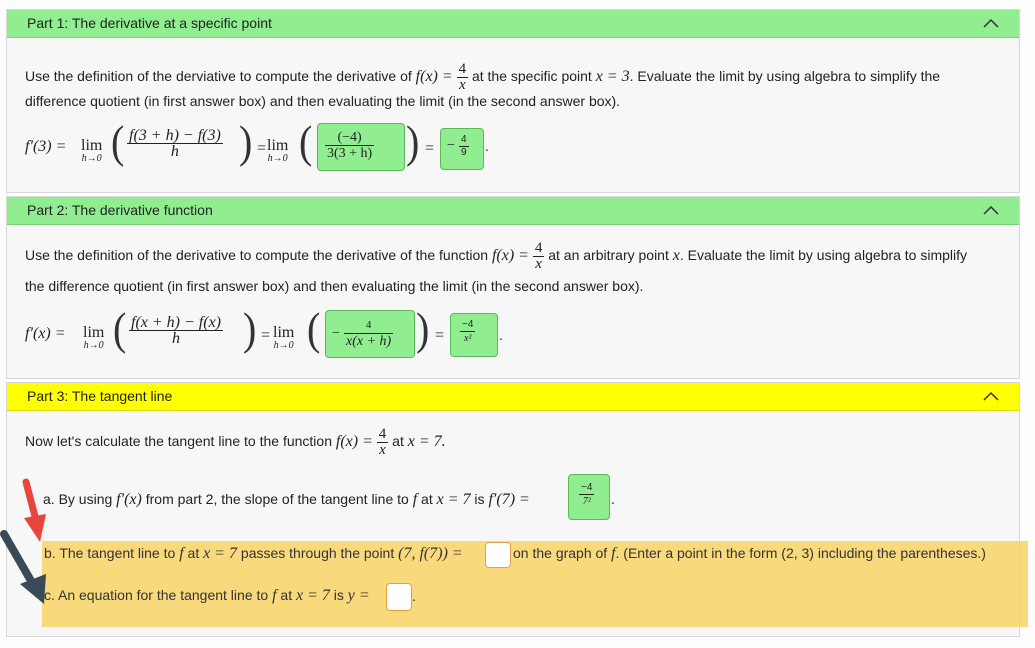 The image size is (1035, 648). I want to click on part1-lim: lim h→0, so click(92, 150).